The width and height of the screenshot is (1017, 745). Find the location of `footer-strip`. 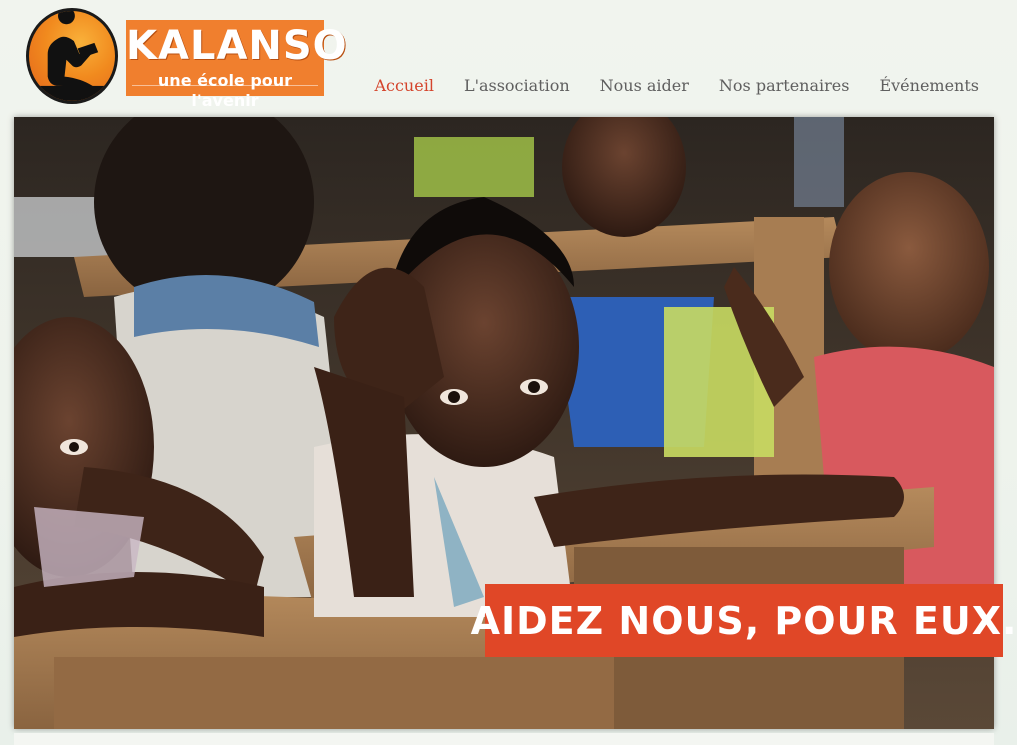

footer-strip is located at coordinates (504, 739).